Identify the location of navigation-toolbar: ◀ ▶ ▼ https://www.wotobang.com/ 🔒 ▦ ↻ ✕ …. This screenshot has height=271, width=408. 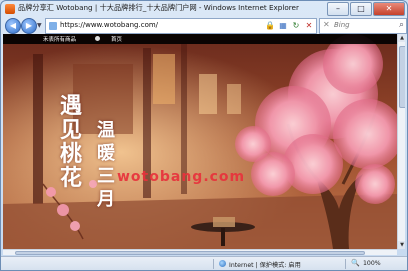
(204, 26).